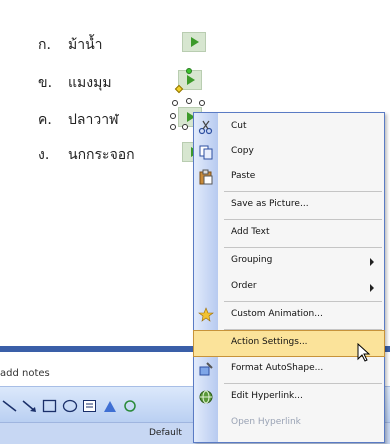  I want to click on menu-item-label: Grouping, so click(252, 260).